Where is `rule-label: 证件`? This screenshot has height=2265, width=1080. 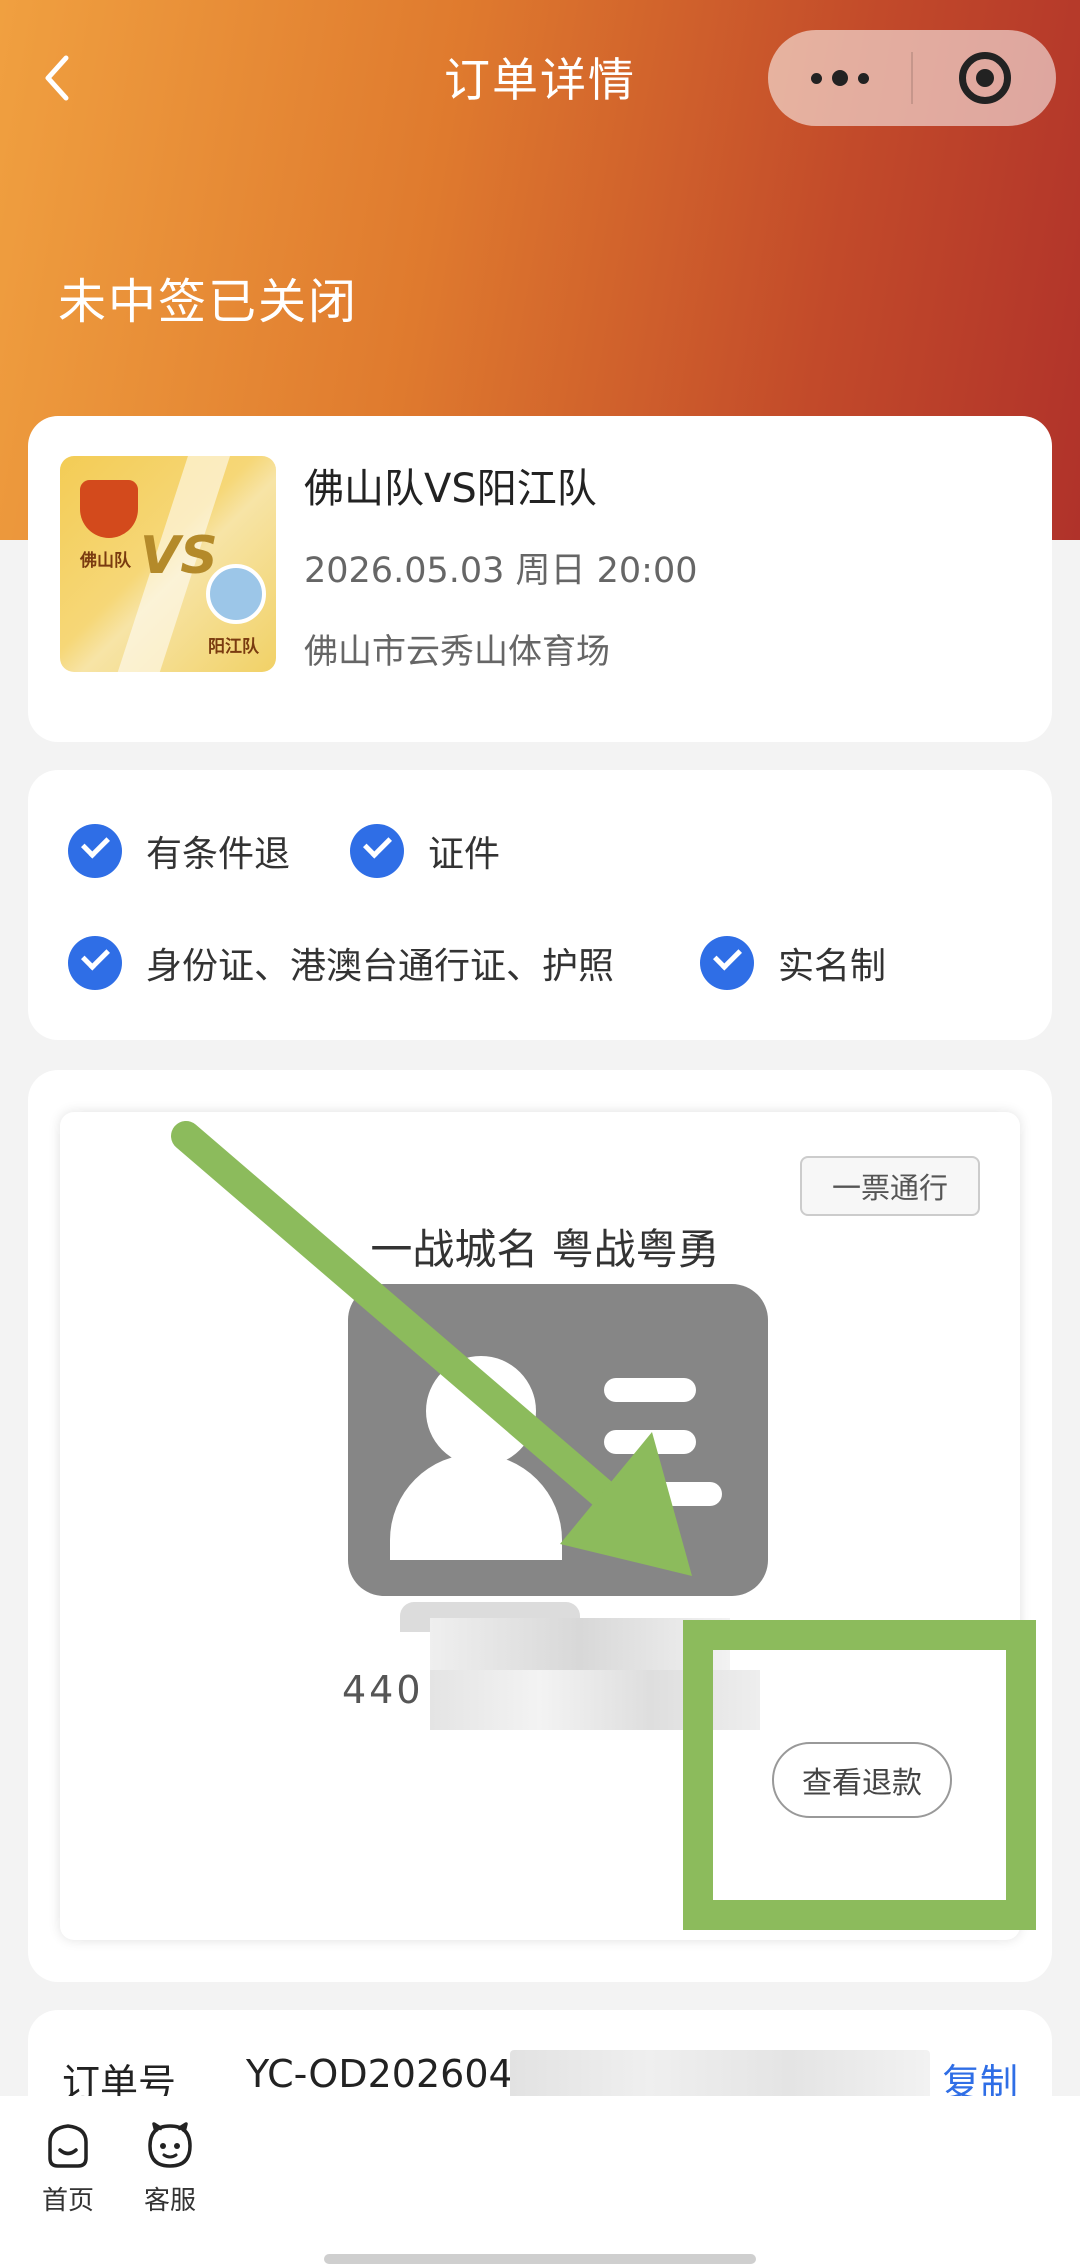
rule-label: 证件 is located at coordinates (464, 854).